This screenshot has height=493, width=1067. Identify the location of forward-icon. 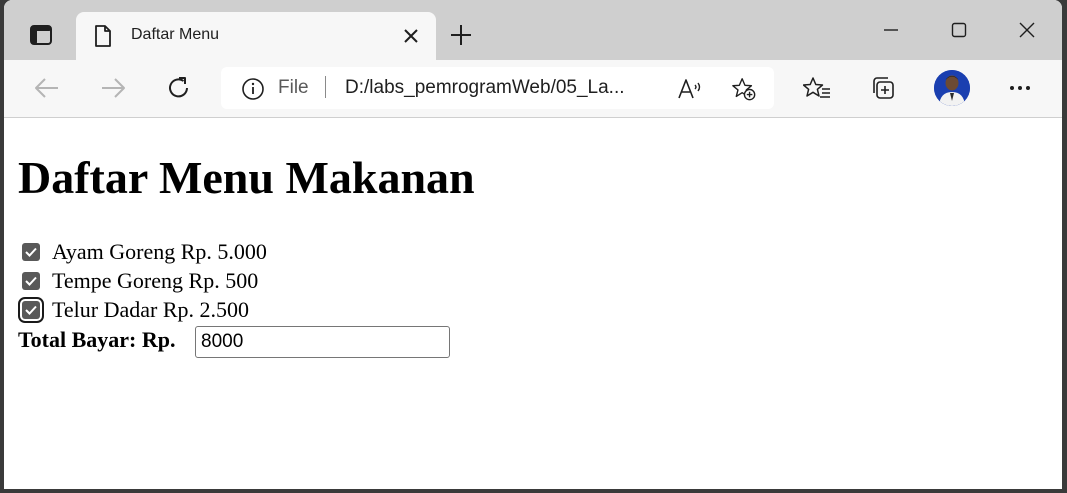
(113, 88).